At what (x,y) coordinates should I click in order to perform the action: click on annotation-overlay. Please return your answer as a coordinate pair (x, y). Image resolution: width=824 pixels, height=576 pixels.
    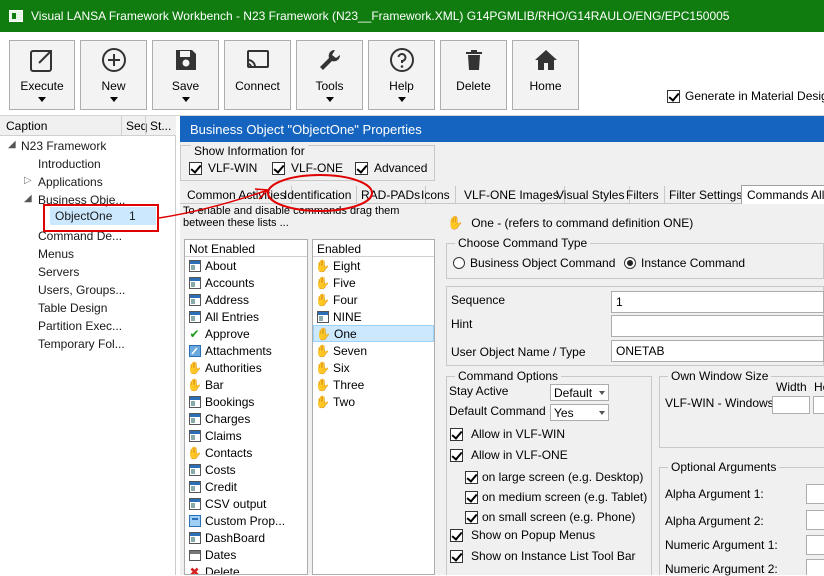
    Looking at the image, I should click on (265, 196).